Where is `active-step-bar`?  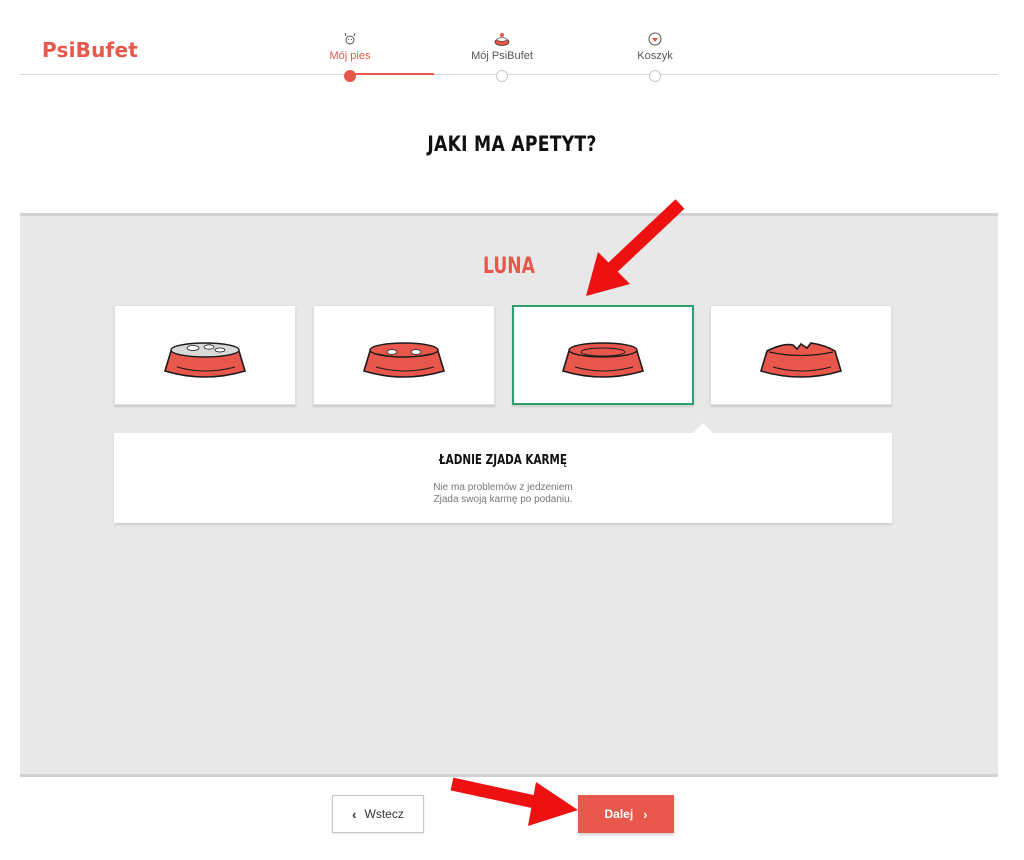 active-step-bar is located at coordinates (392, 74).